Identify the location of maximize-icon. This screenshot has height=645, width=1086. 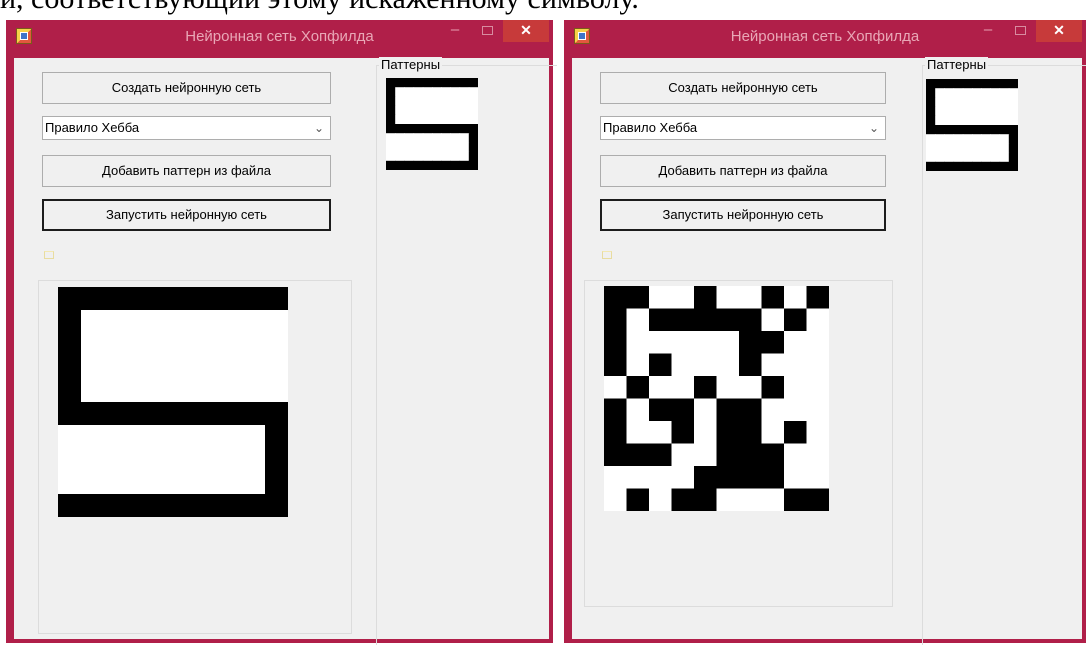
(487, 30).